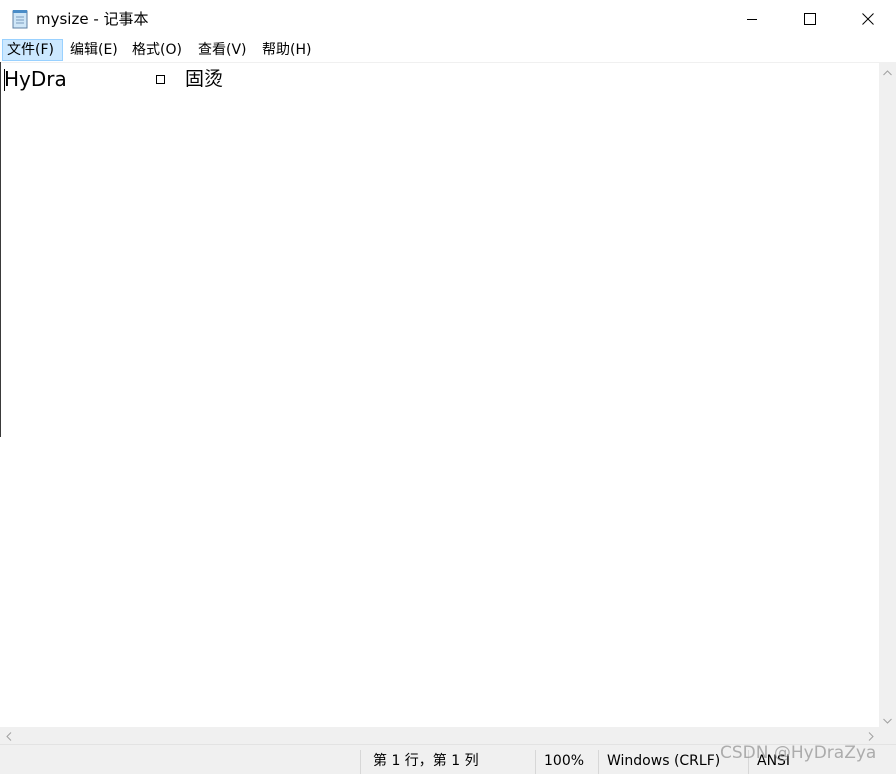 This screenshot has height=774, width=896. Describe the element at coordinates (92, 19) in the screenshot. I see `window-title: mysize - 记事本` at that location.